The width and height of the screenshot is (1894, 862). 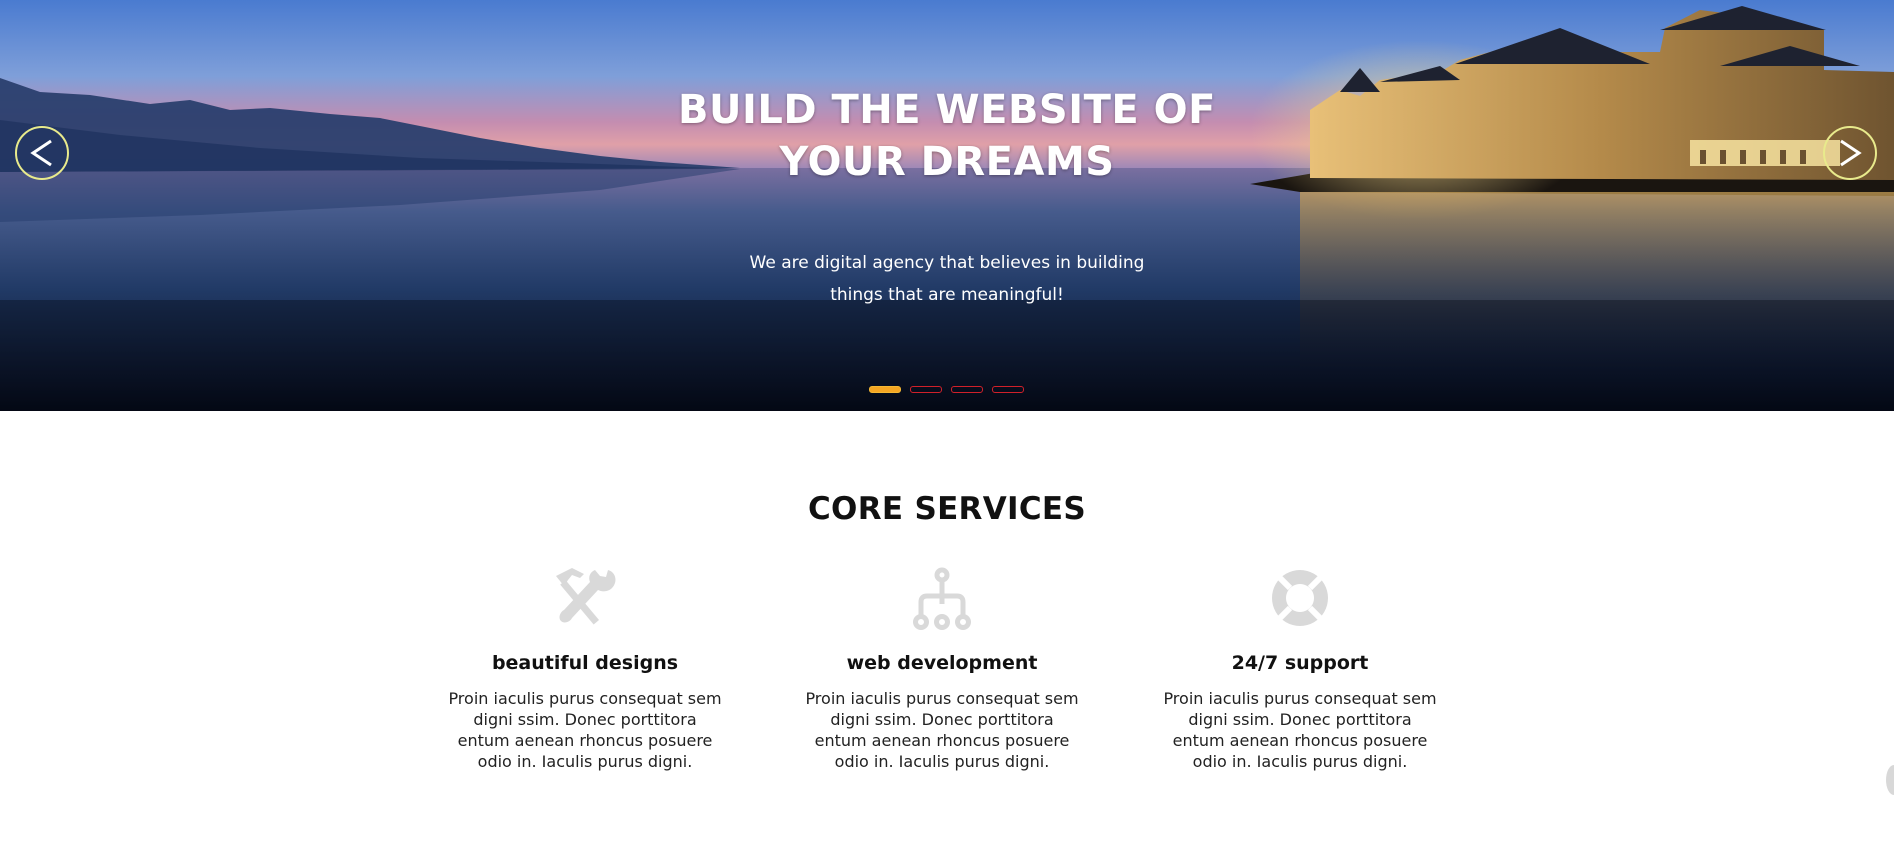 What do you see at coordinates (947, 162) in the screenshot?
I see `hero-title-line-2: YOUR DREAMS` at bounding box center [947, 162].